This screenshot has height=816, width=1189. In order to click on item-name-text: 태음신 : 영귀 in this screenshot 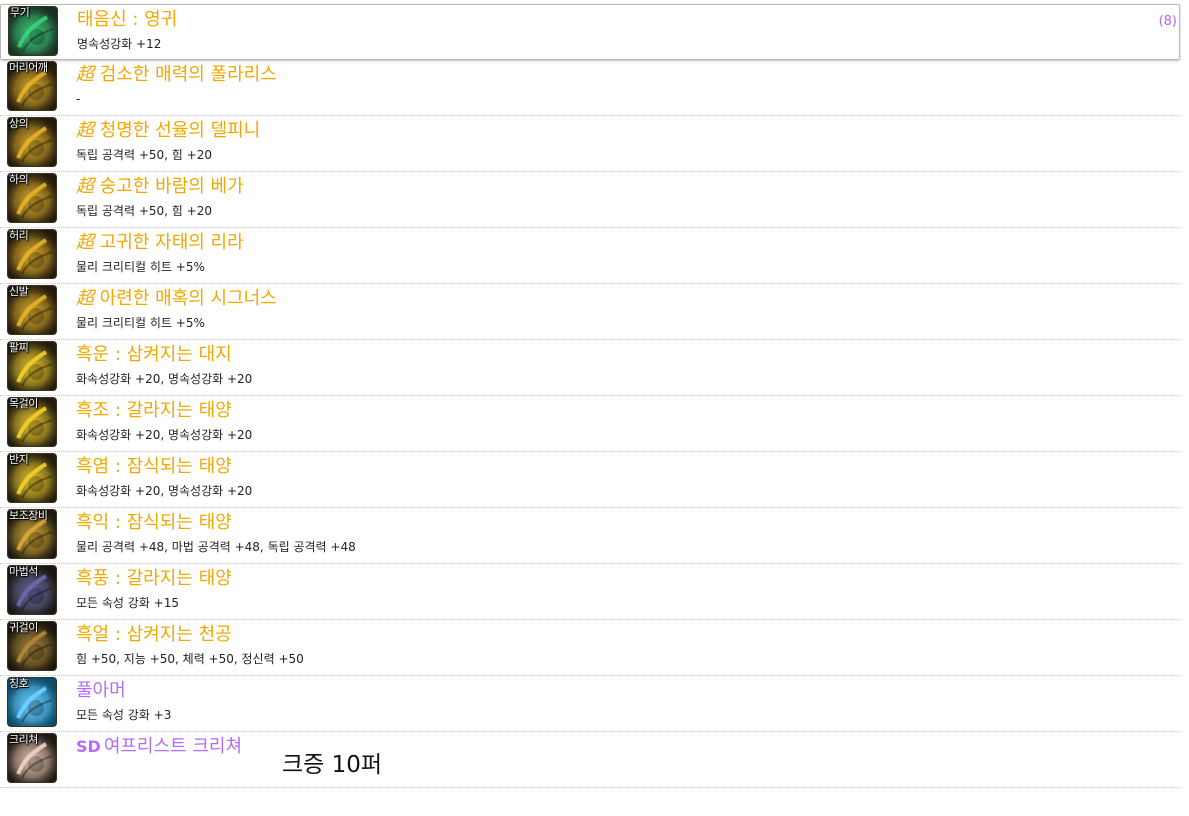, I will do `click(127, 19)`.